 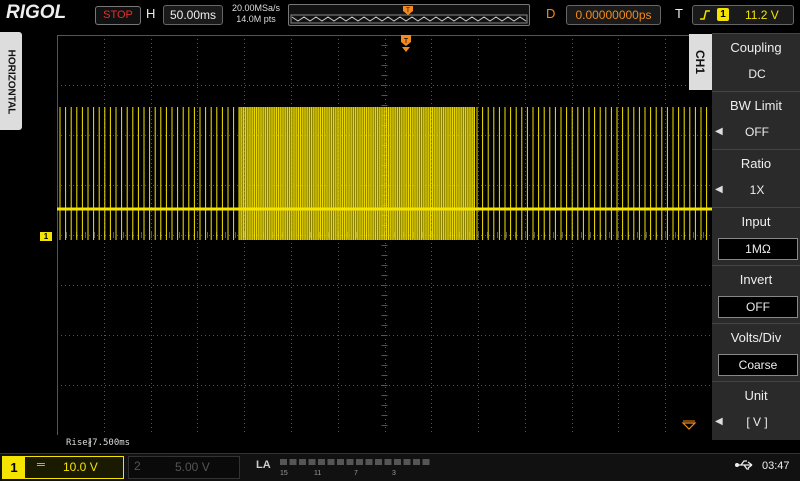 I want to click on rise-time-measurement: Rise∦7.500ms, so click(x=98, y=443).